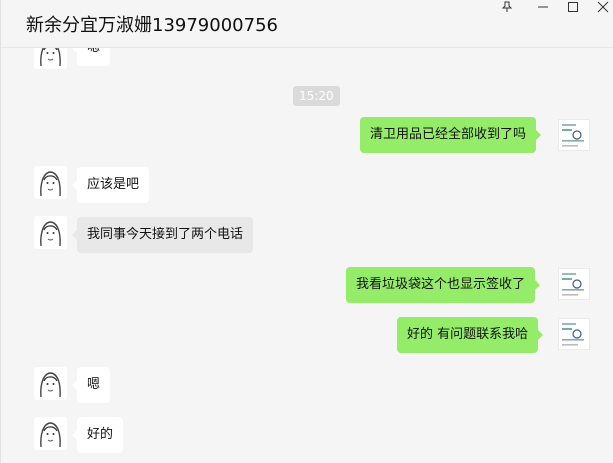 This screenshot has width=613, height=463. Describe the element at coordinates (441, 284) in the screenshot. I see `message-text: 我看垃圾袋这个也显示签收了` at that location.